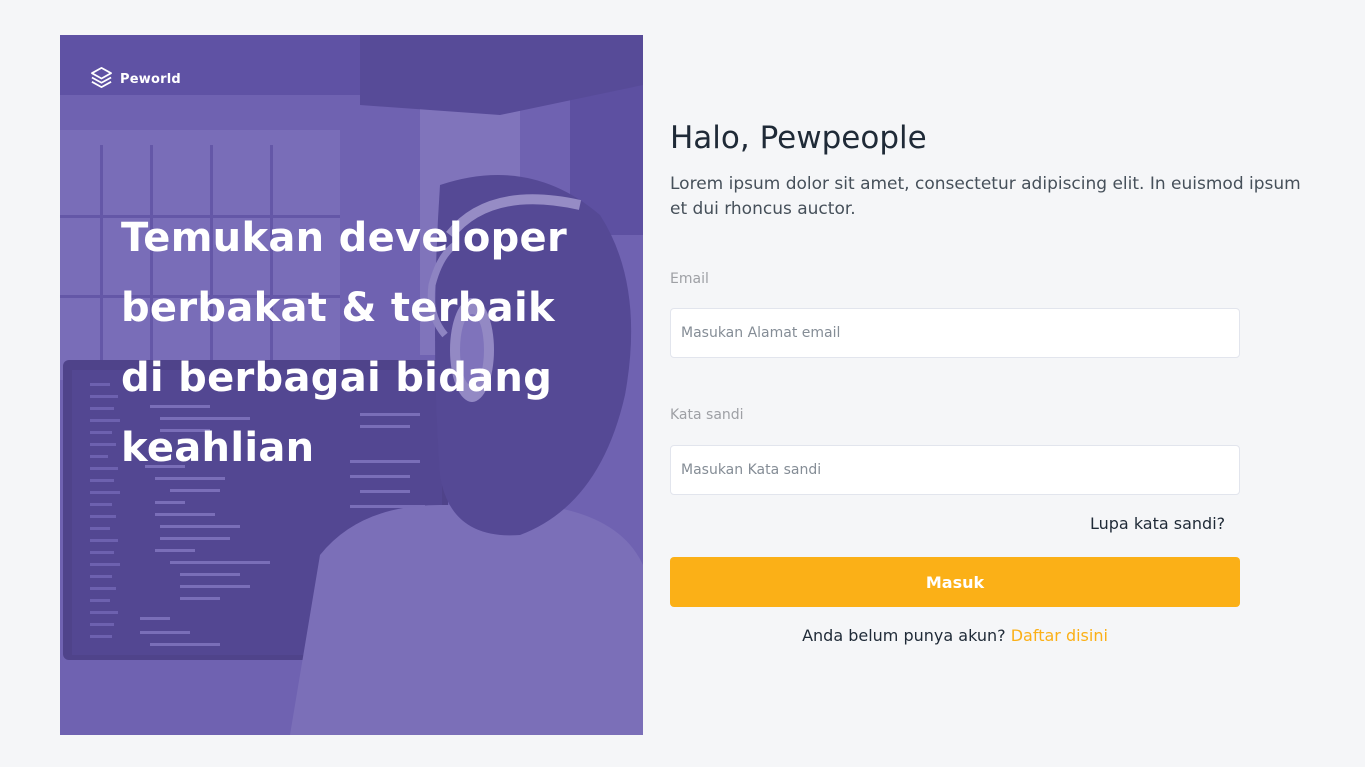 This screenshot has width=1365, height=767. I want to click on register-prompt-text: Anda belum punya akun?, so click(904, 635).